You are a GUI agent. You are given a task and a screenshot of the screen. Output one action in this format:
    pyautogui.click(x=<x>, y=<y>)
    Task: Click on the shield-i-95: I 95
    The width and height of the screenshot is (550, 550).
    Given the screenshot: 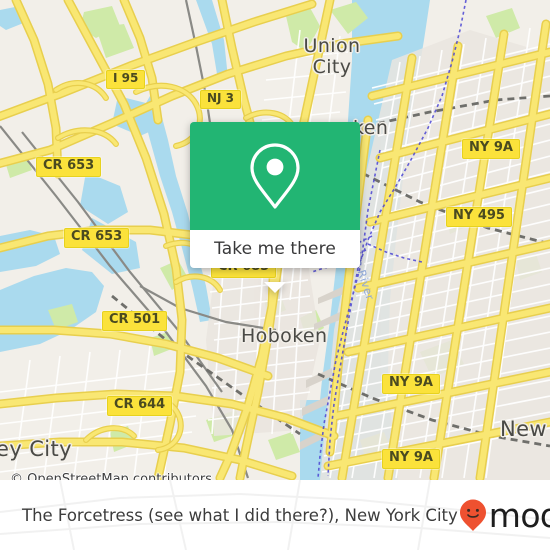 What is the action you would take?
    pyautogui.click(x=126, y=79)
    